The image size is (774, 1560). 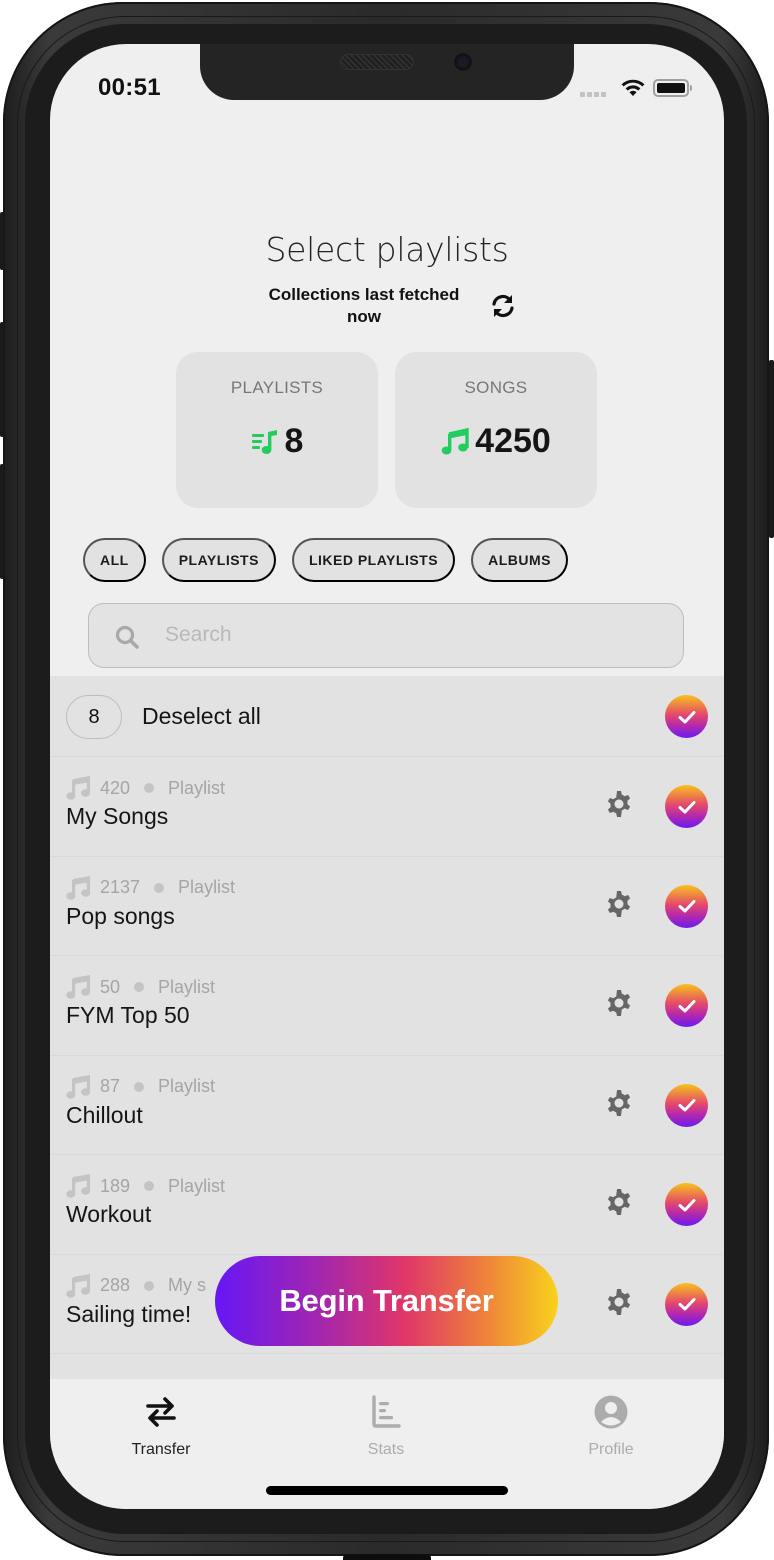 I want to click on select-all-checkbox, so click(x=686, y=716).